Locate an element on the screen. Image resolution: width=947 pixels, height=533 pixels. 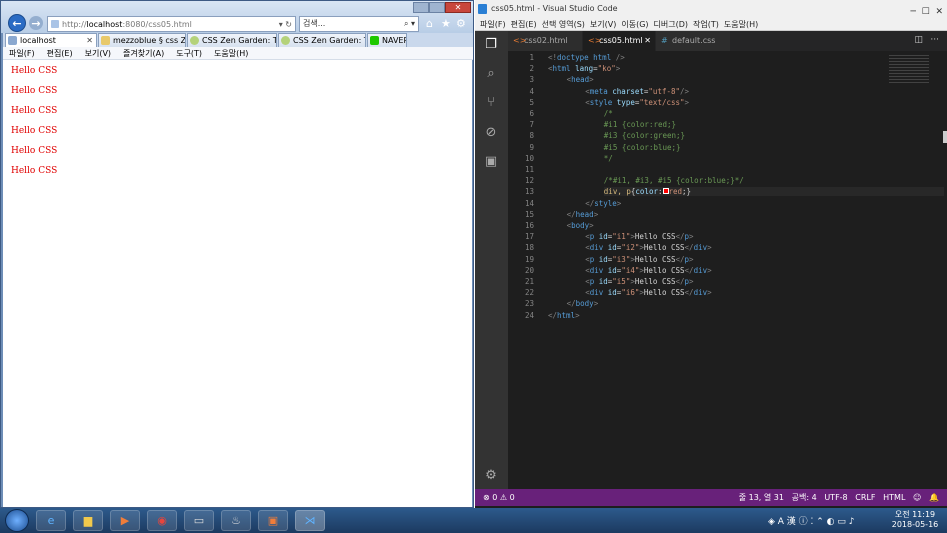
start-button is located at coordinates (17, 520).